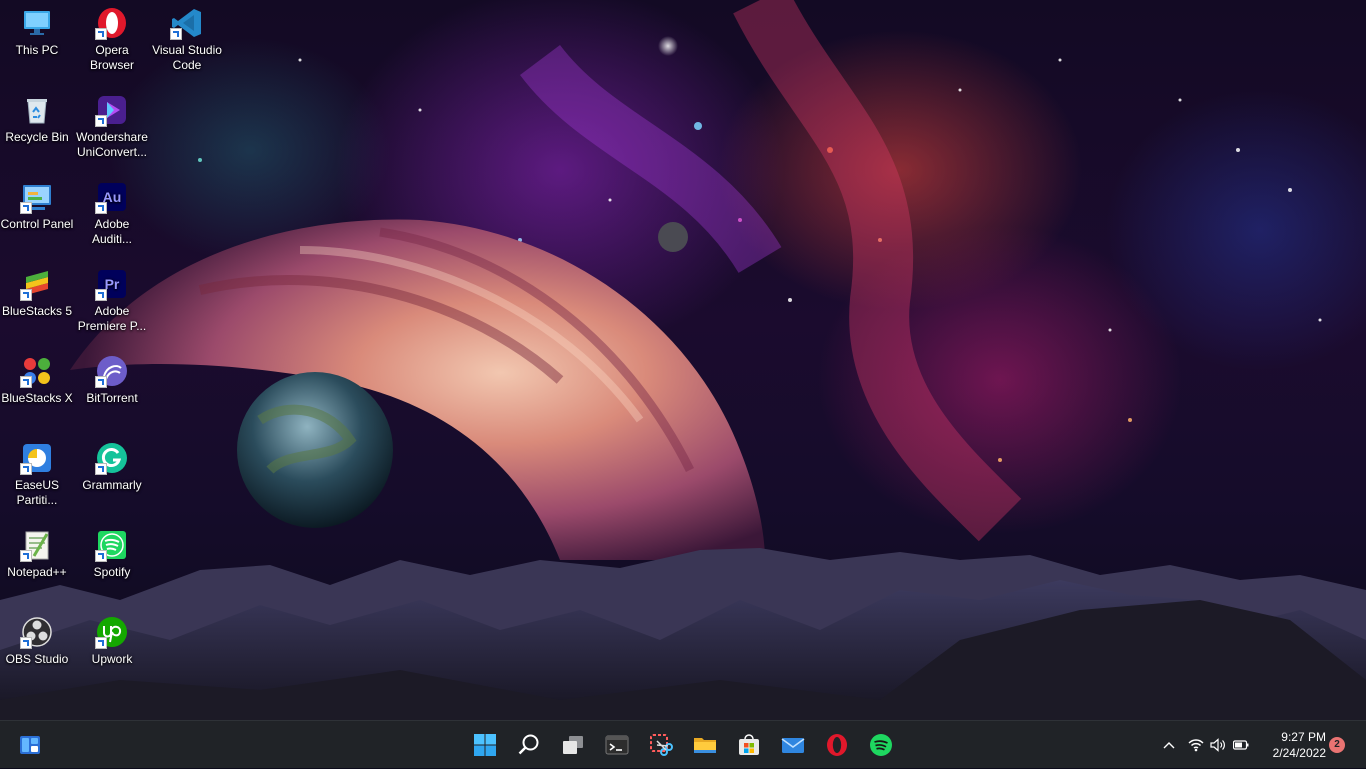  I want to click on desktop-icon-notepad-plus-plus: Notepad++, so click(37, 551).